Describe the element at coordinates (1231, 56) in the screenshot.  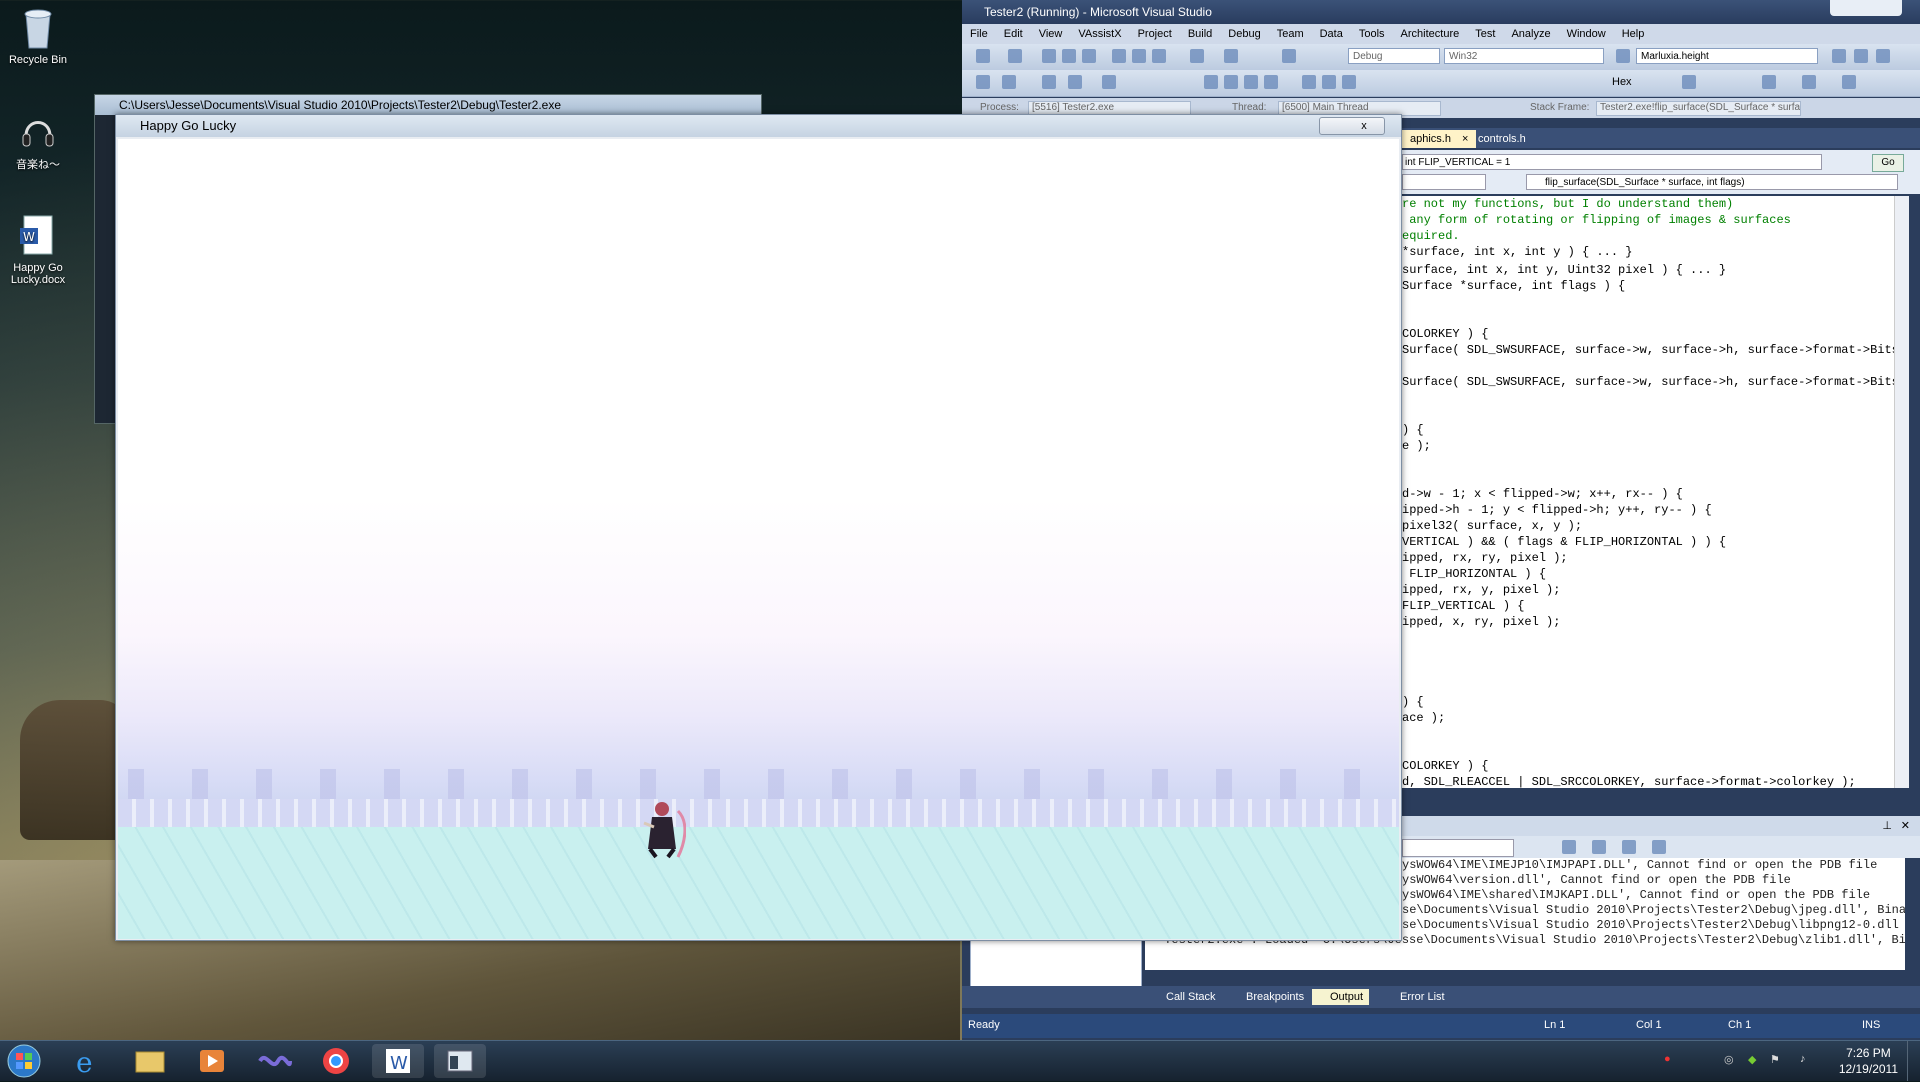
I see `redo-icon` at that location.